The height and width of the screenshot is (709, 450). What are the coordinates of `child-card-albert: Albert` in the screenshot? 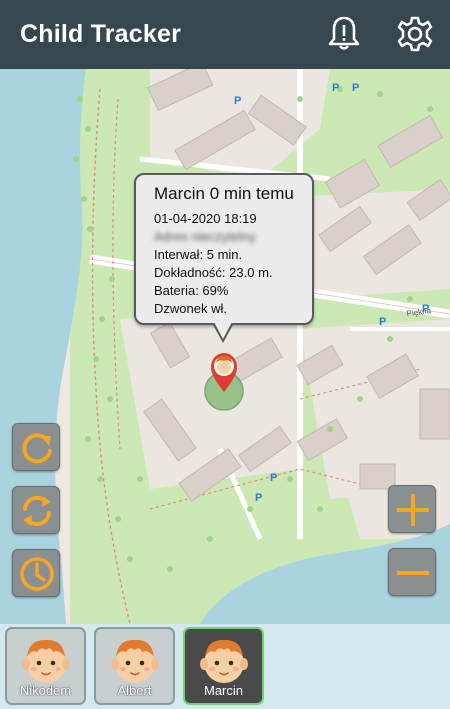 It's located at (134, 666).